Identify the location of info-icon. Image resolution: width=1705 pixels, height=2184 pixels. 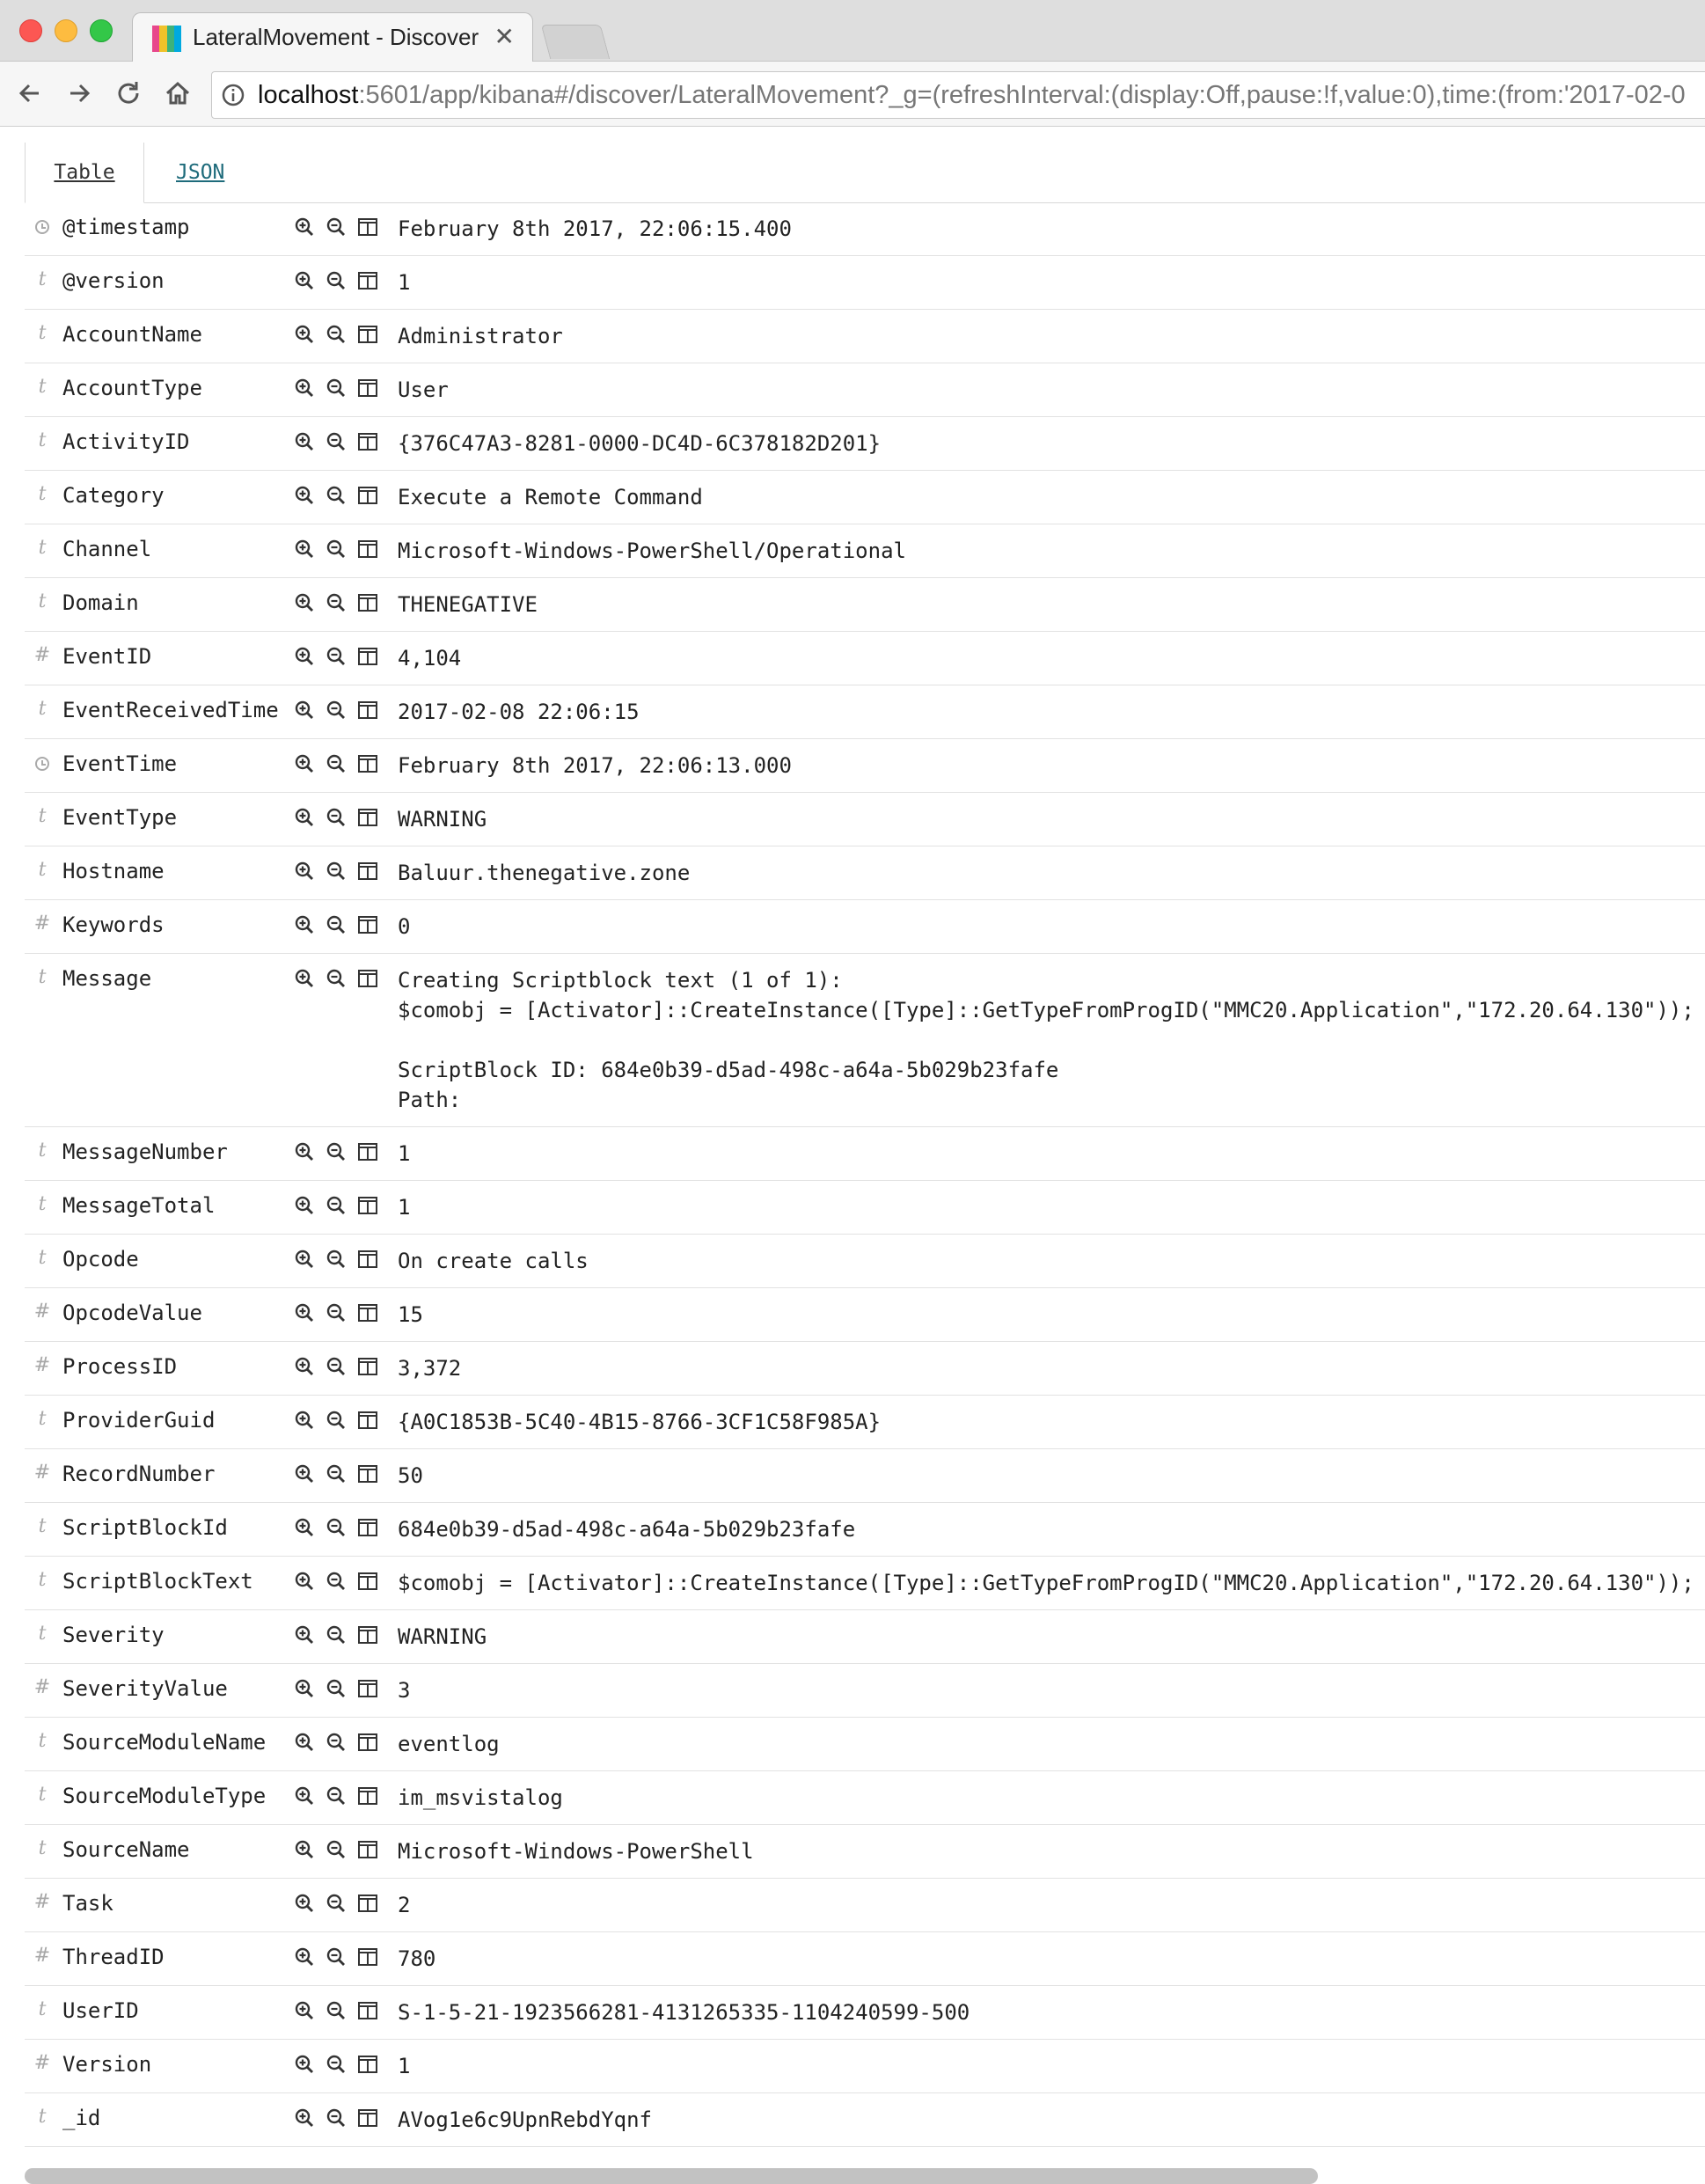
(233, 95).